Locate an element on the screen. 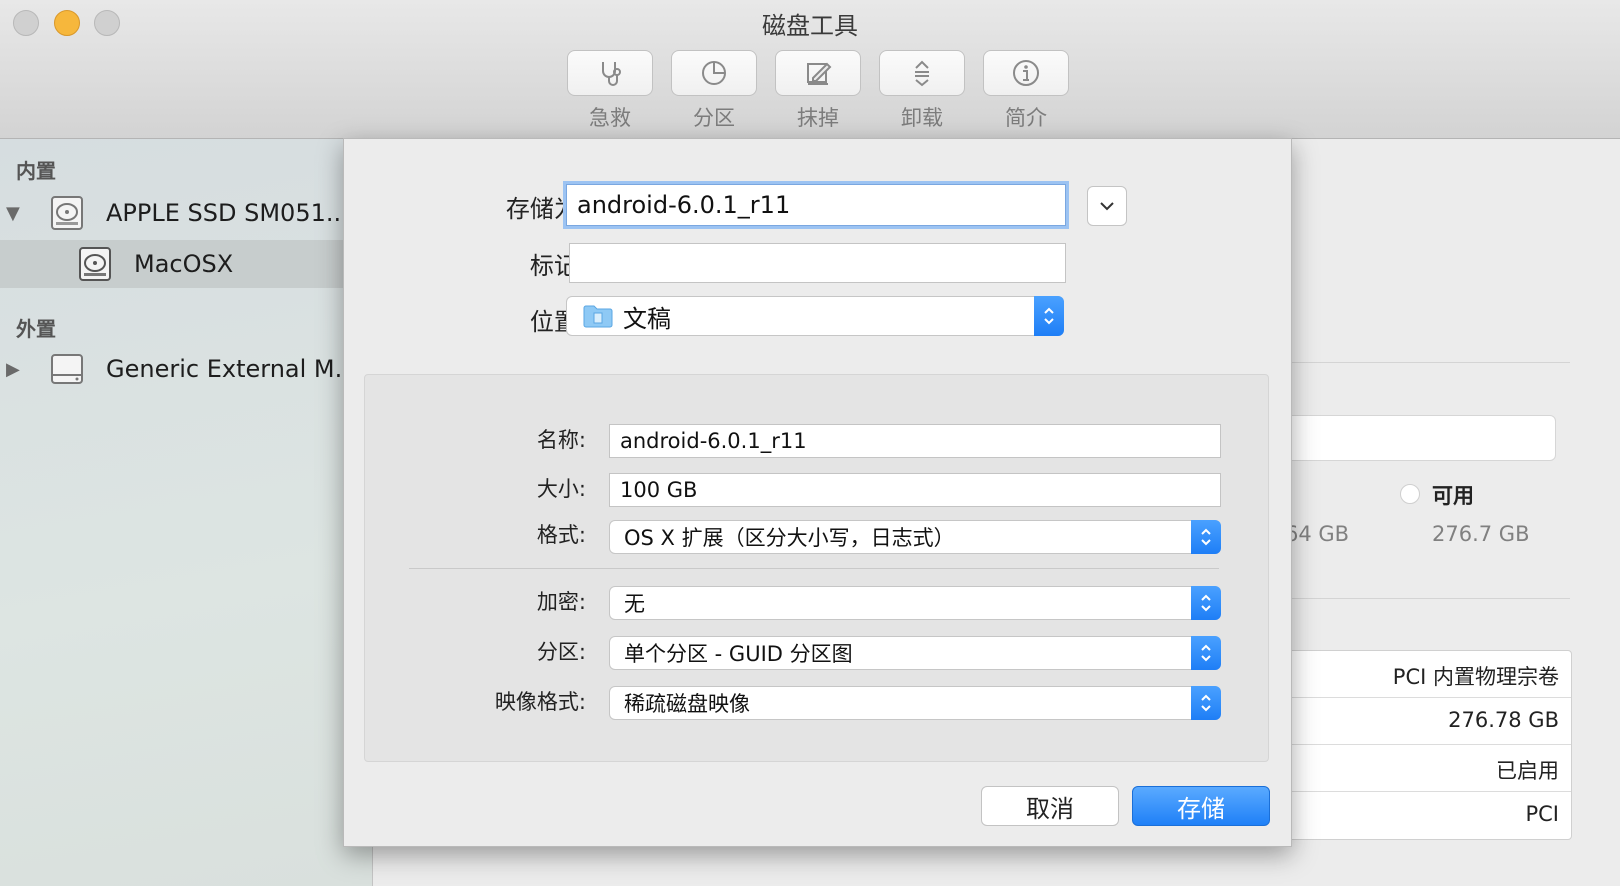 The image size is (1620, 886). format-value: OS X 扩展（区分大小写，日志式） is located at coordinates (789, 538).